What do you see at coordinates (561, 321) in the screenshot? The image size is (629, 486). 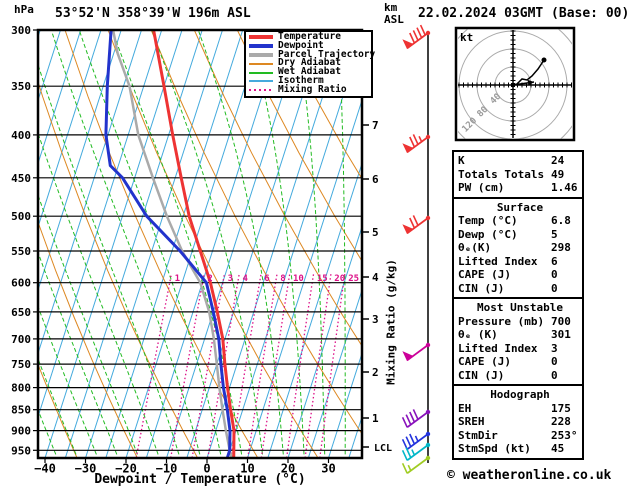 I see `row-value: 700` at bounding box center [561, 321].